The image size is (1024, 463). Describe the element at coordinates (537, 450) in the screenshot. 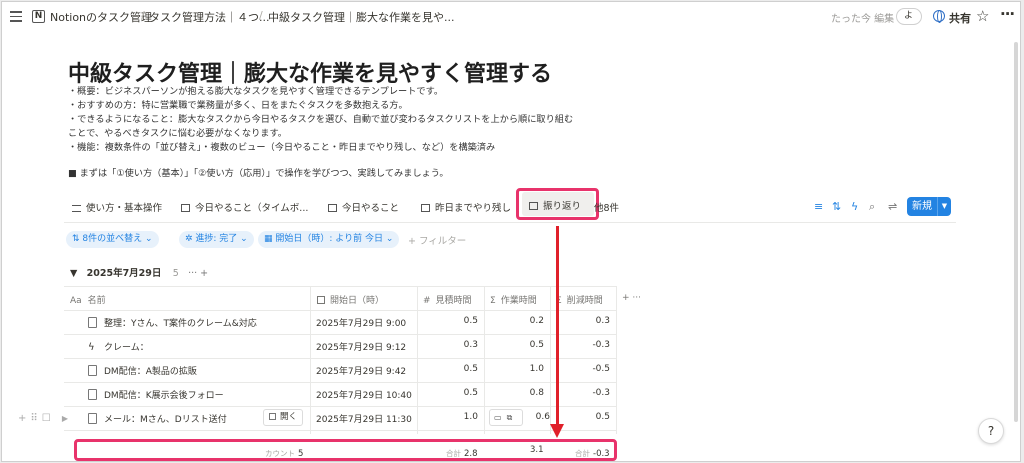

I see `work-summary: 3.1` at that location.